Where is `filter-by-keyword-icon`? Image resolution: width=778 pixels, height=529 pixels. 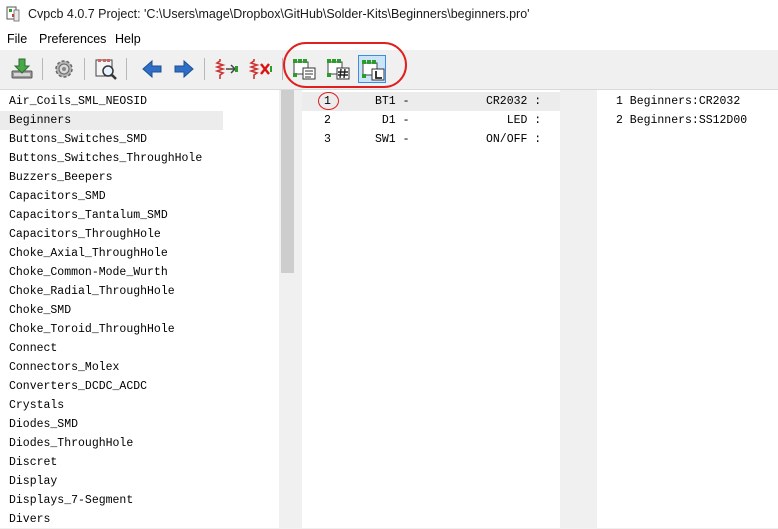
filter-by-keyword-icon is located at coordinates (304, 69).